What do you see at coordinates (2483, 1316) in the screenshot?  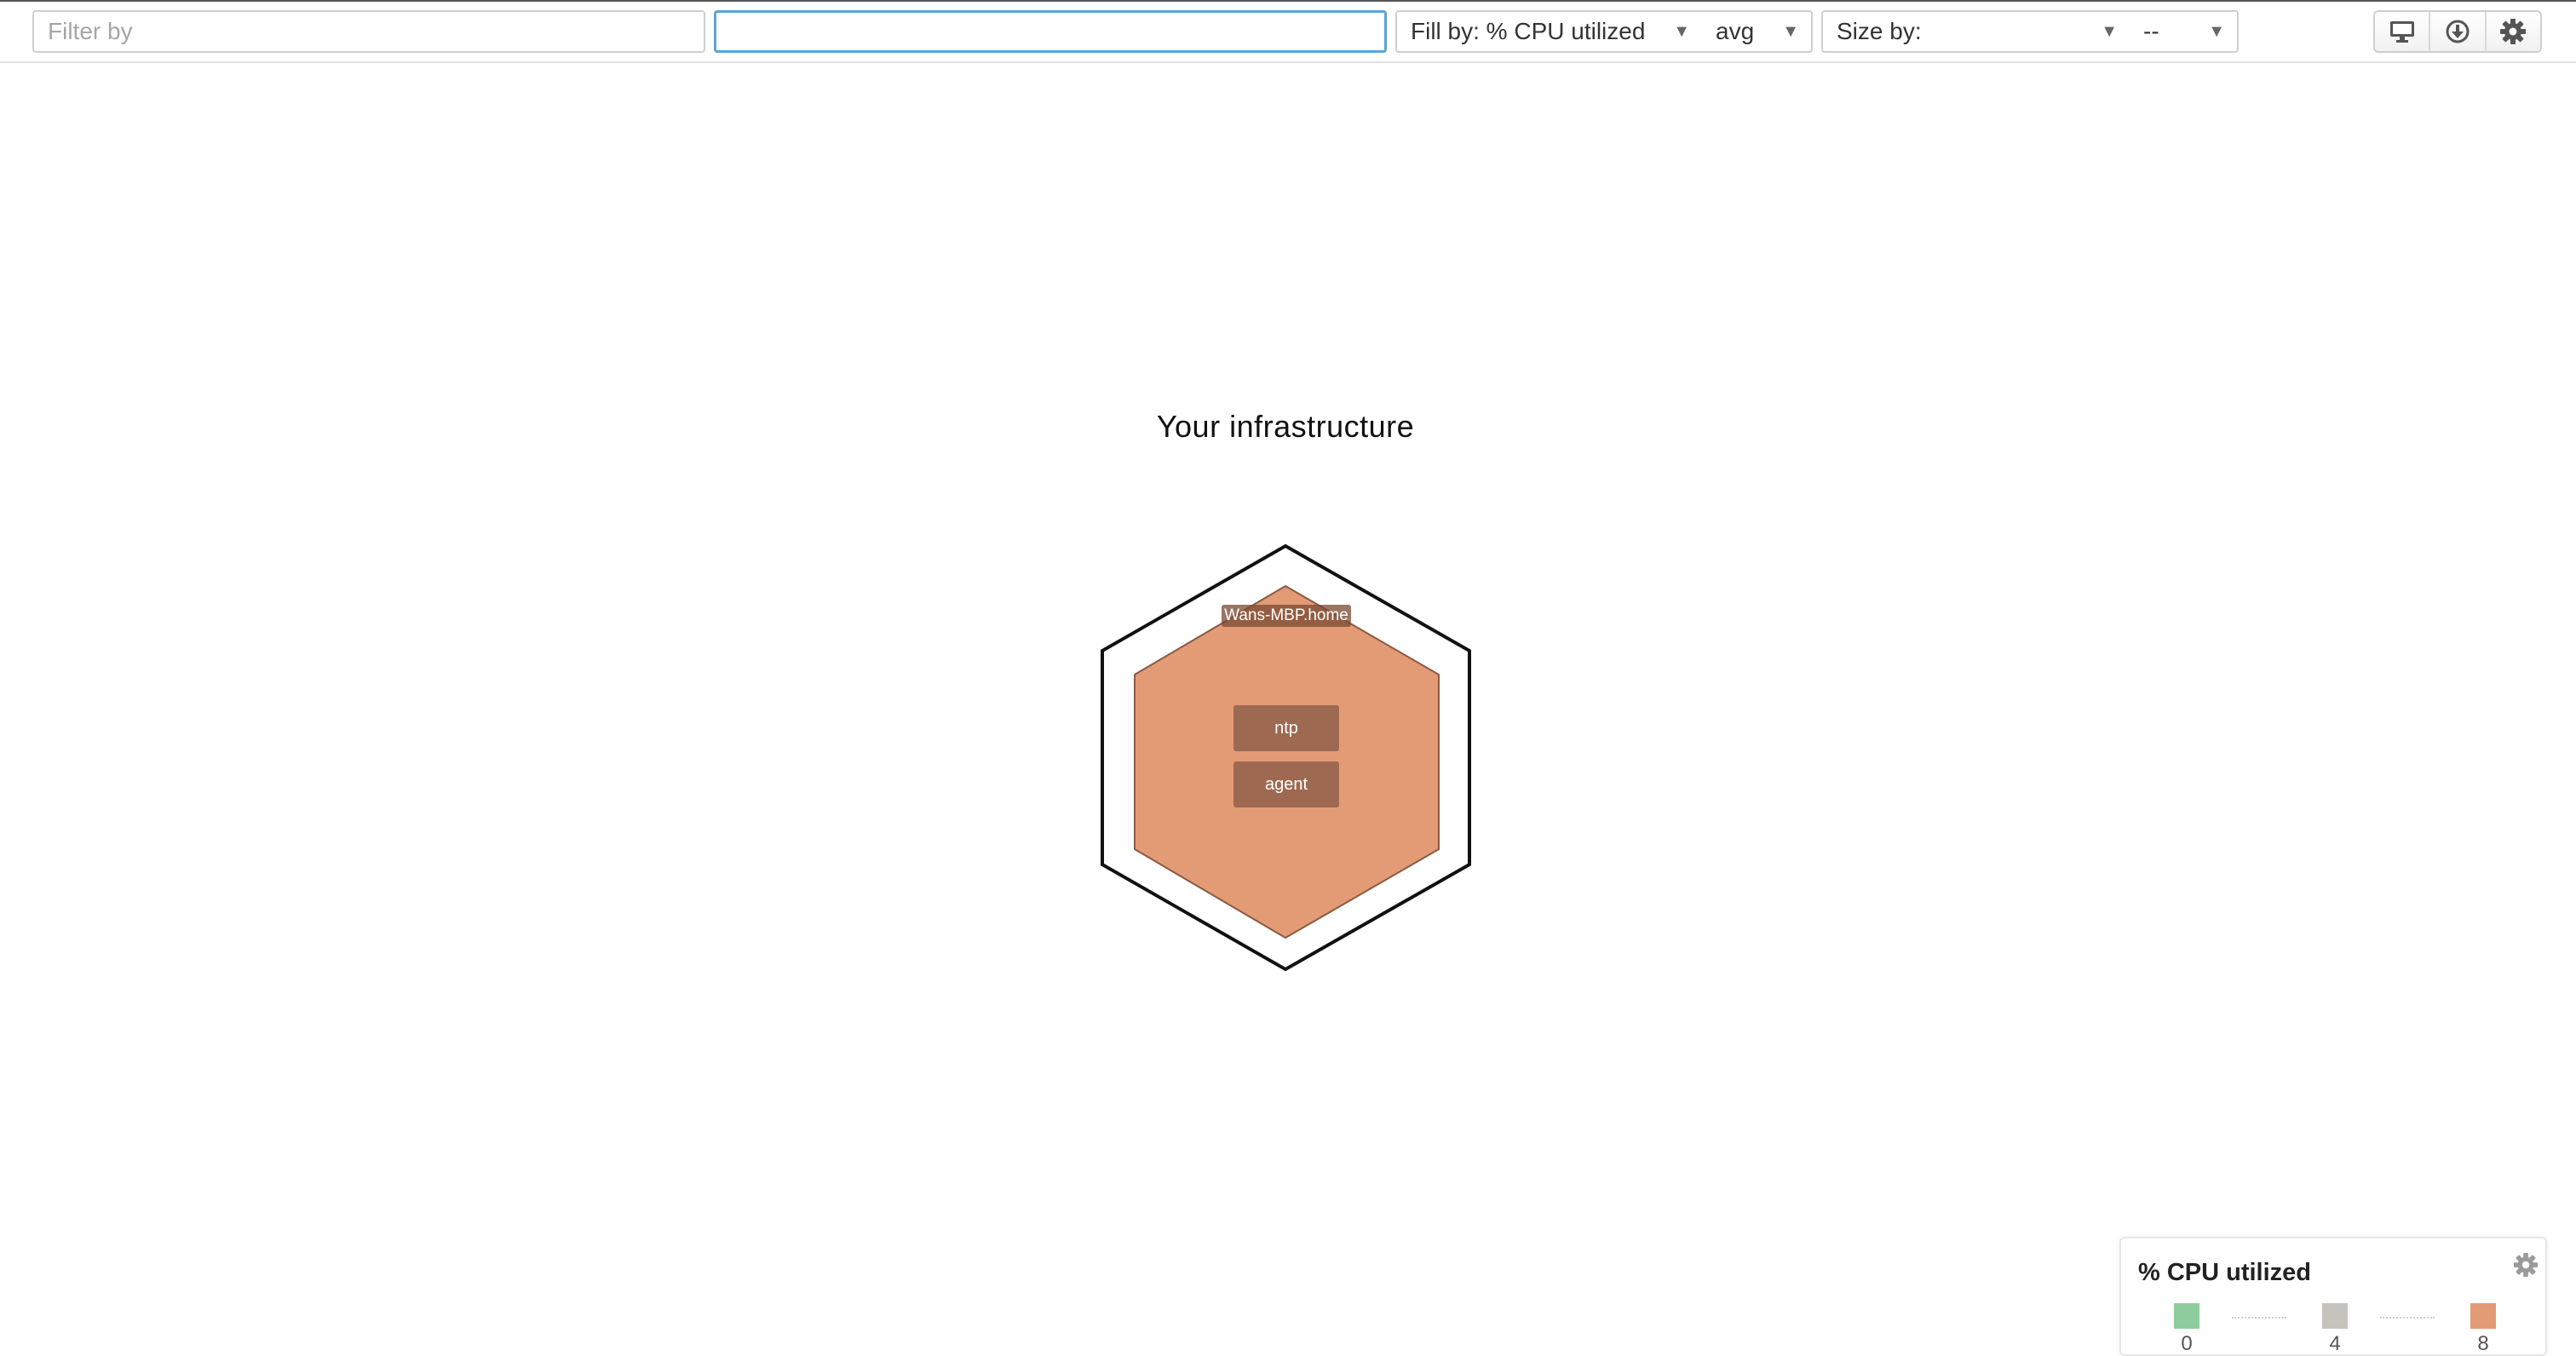 I see `legend-swatch-high` at bounding box center [2483, 1316].